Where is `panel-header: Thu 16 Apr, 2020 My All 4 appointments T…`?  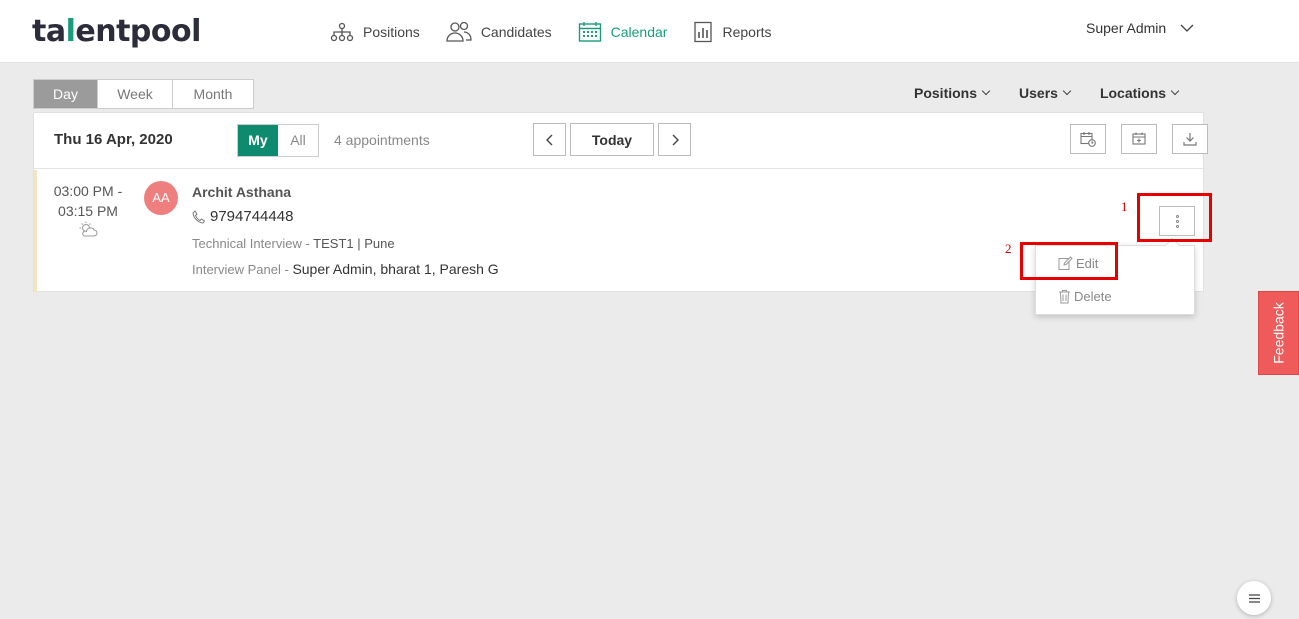
panel-header: Thu 16 Apr, 2020 My All 4 appointments T… is located at coordinates (621, 141).